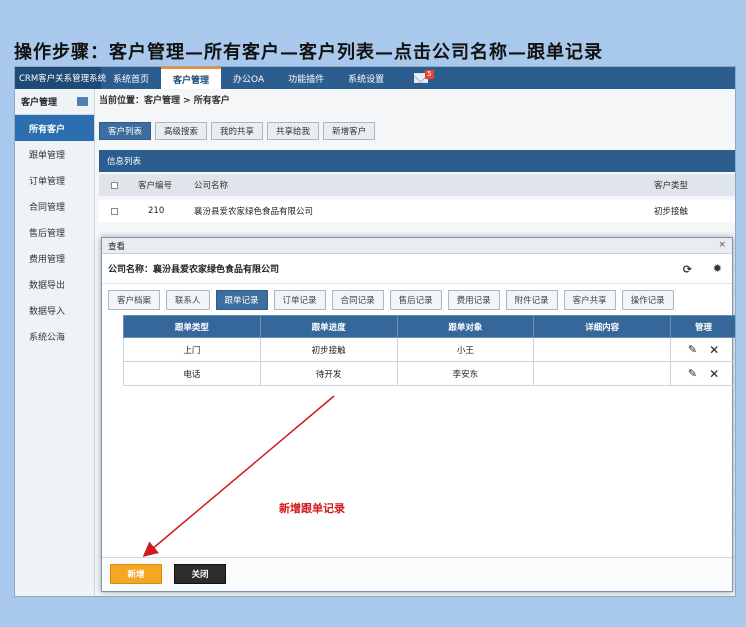 Image resolution: width=746 pixels, height=627 pixels. Describe the element at coordinates (54, 180) in the screenshot. I see `sidebar-item-orders: 订单管理` at that location.